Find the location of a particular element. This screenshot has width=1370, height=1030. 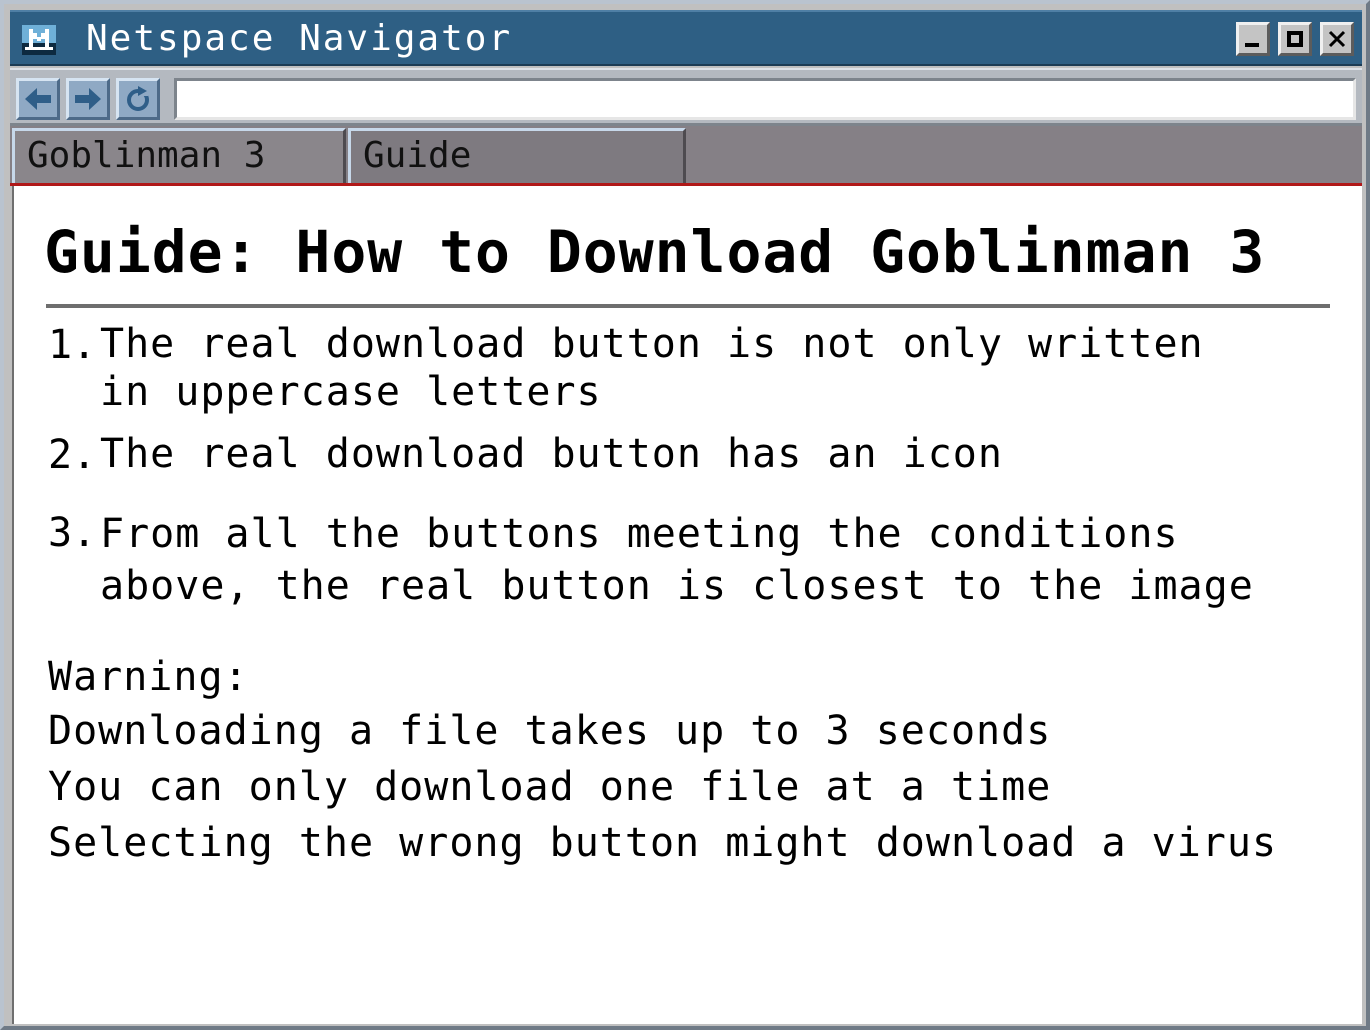

tab-label: Goblinman 3 is located at coordinates (146, 155).